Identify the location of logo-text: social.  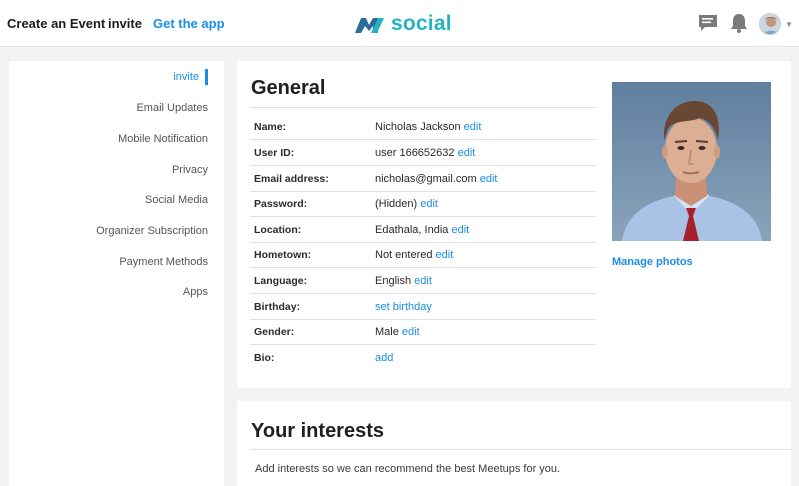
(421, 23).